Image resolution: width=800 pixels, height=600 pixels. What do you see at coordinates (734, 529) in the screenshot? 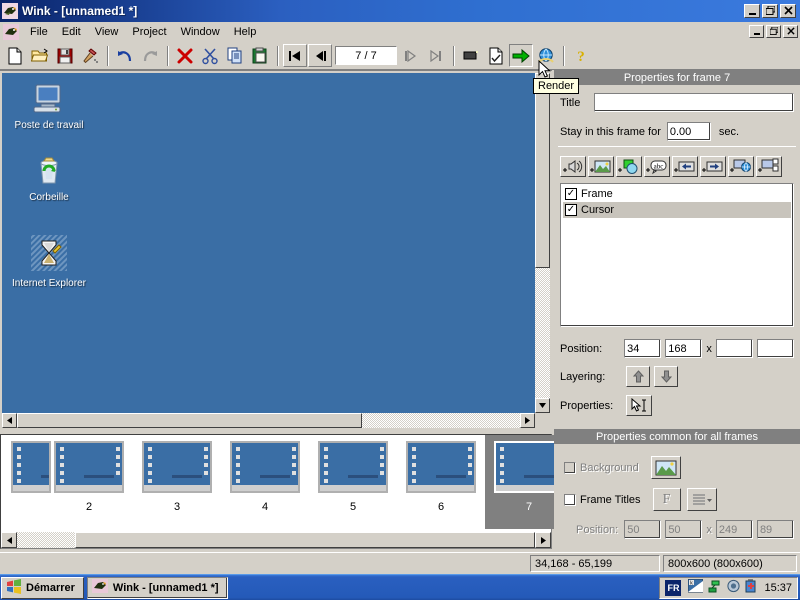
I see `common-position-width-input: 249` at bounding box center [734, 529].